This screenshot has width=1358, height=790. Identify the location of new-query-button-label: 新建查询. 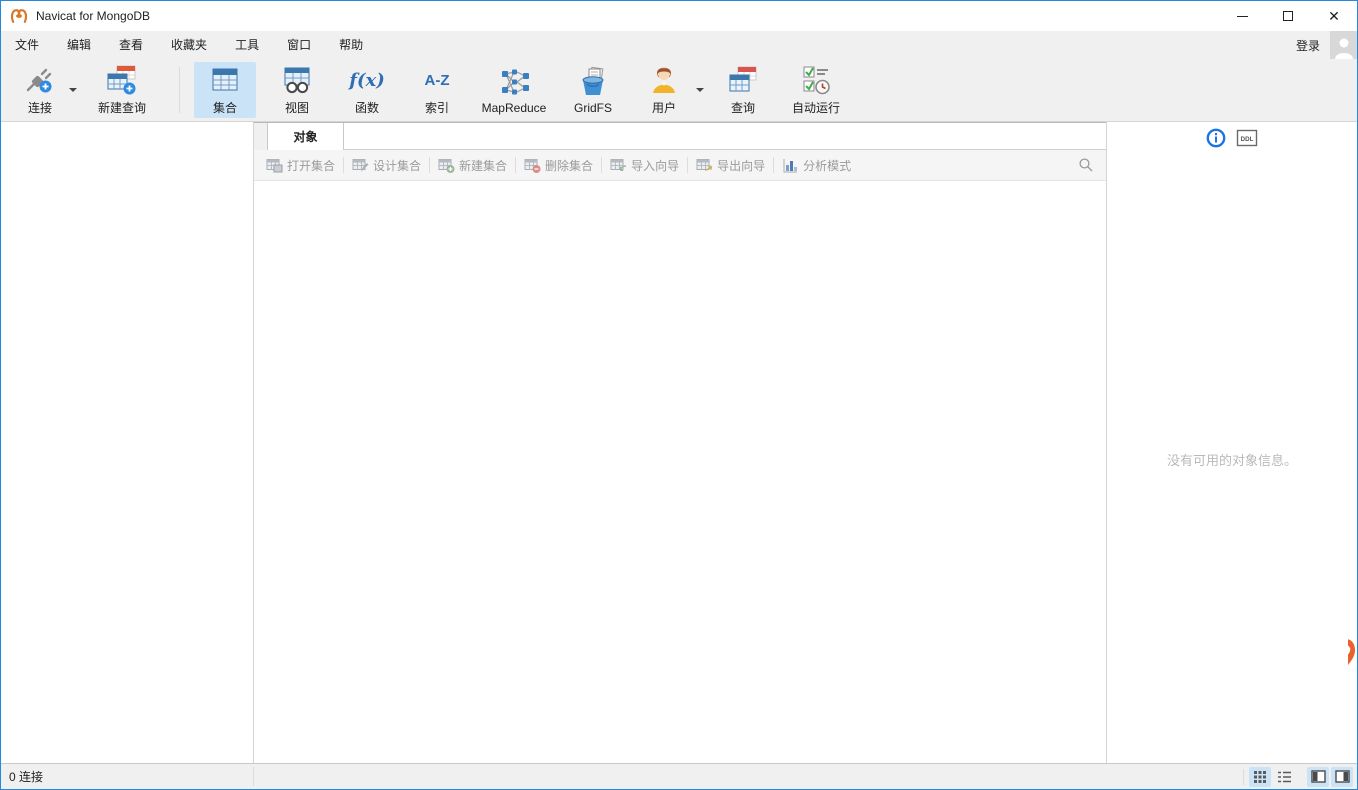
(121, 108).